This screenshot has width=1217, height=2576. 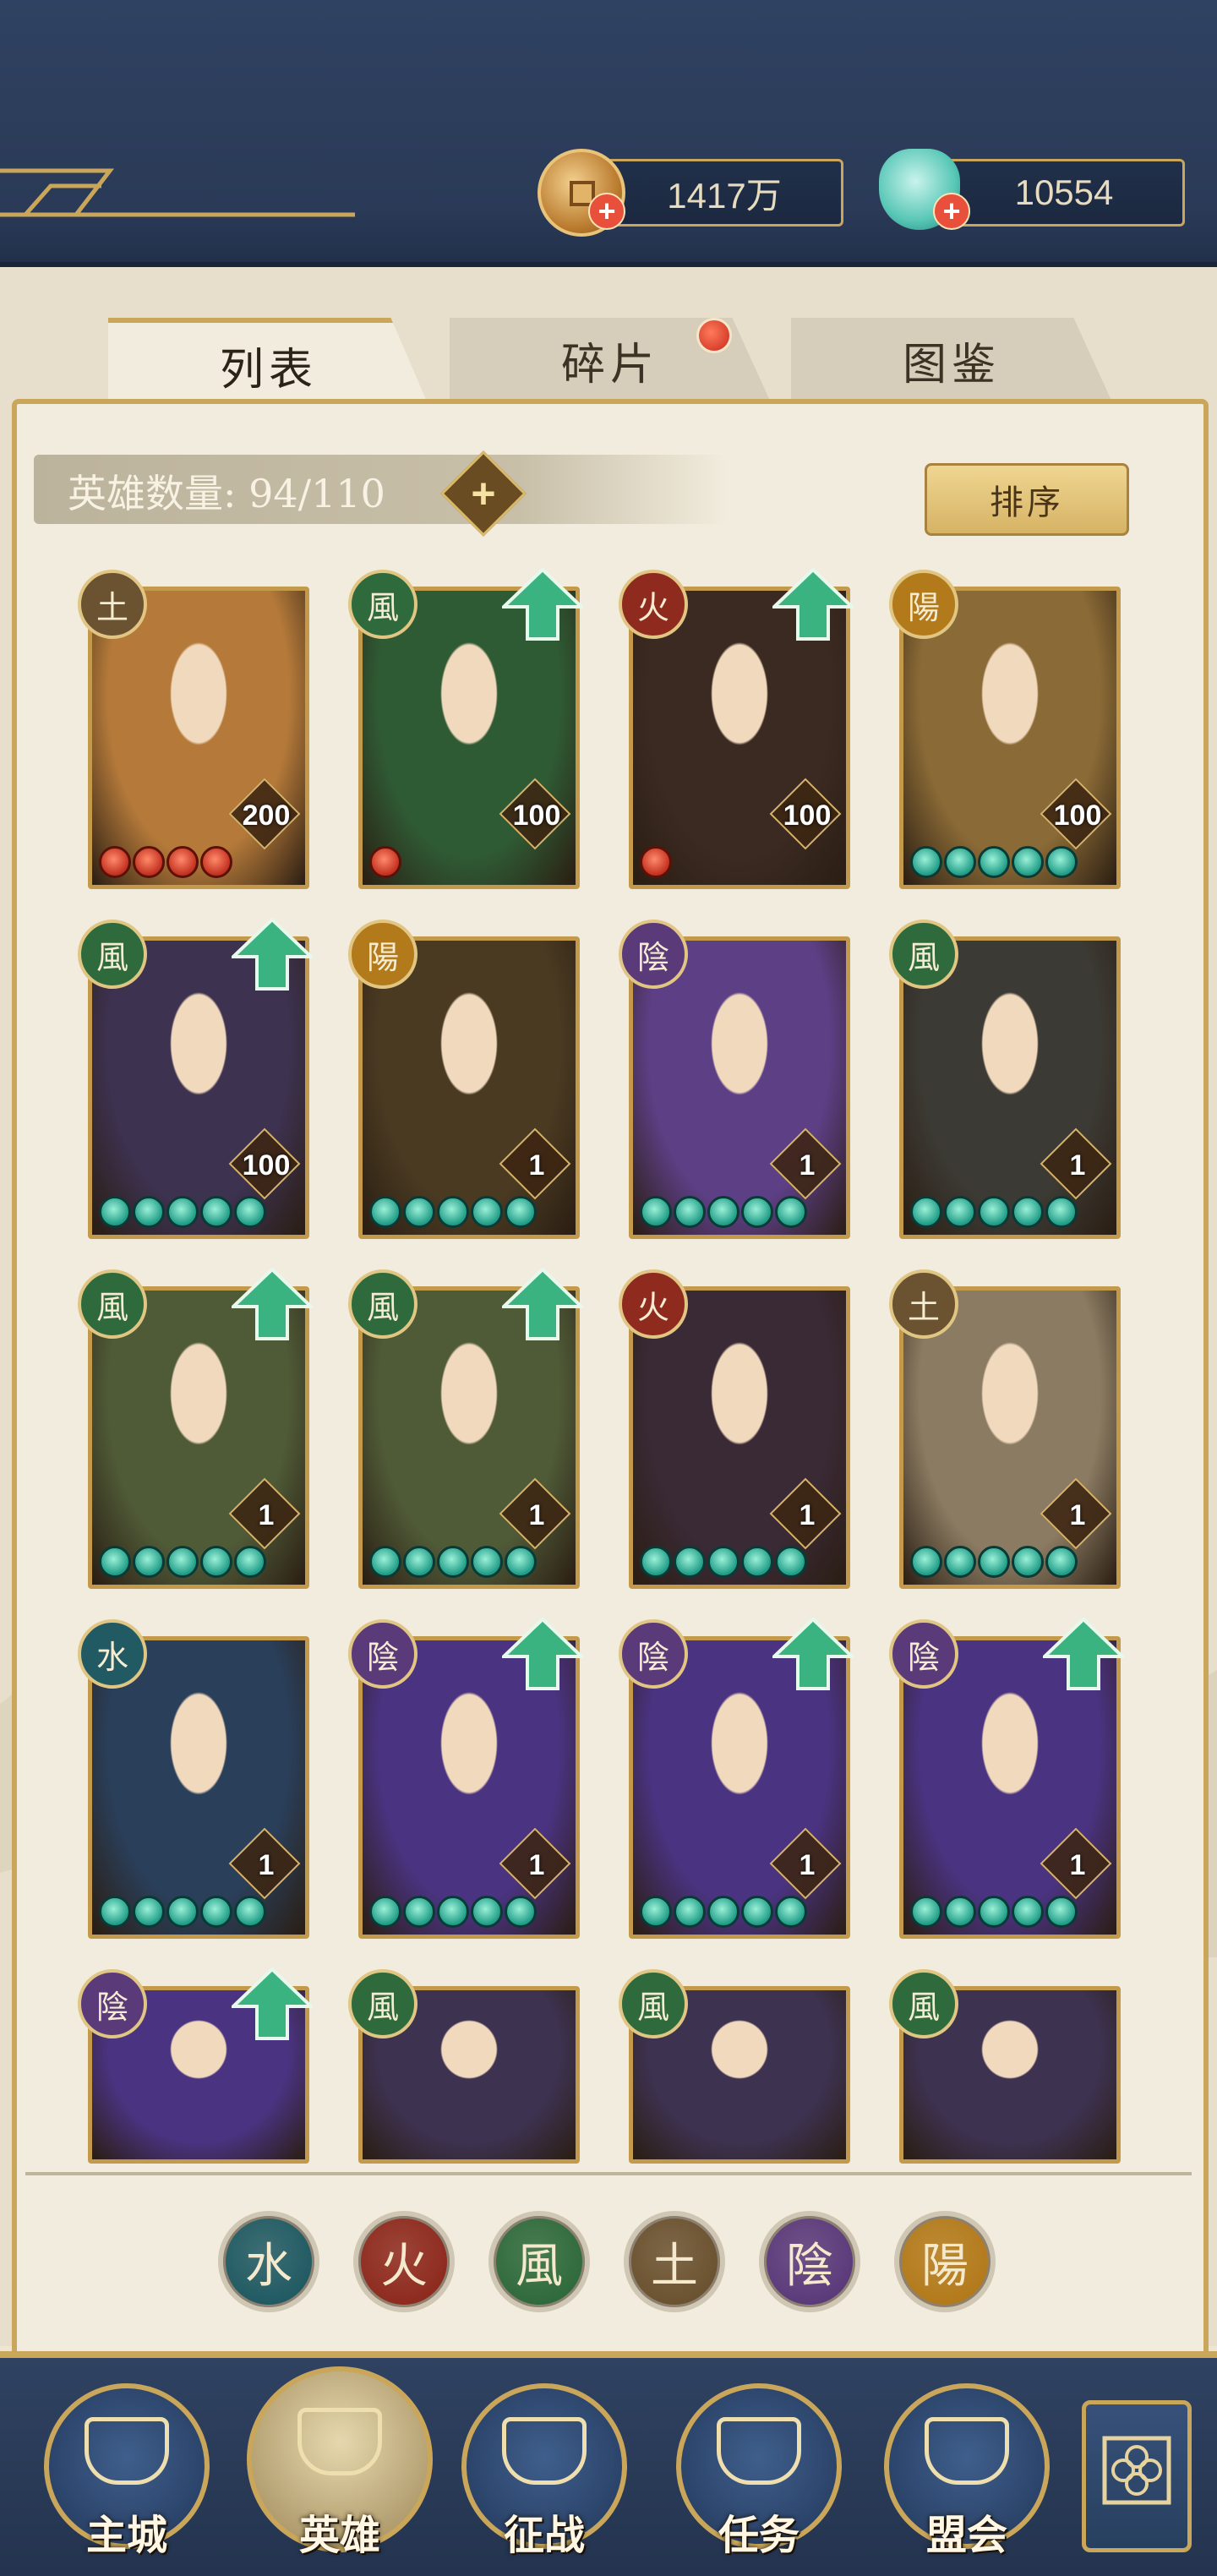 What do you see at coordinates (539, 2261) in the screenshot?
I see `element-filter-button: 風` at bounding box center [539, 2261].